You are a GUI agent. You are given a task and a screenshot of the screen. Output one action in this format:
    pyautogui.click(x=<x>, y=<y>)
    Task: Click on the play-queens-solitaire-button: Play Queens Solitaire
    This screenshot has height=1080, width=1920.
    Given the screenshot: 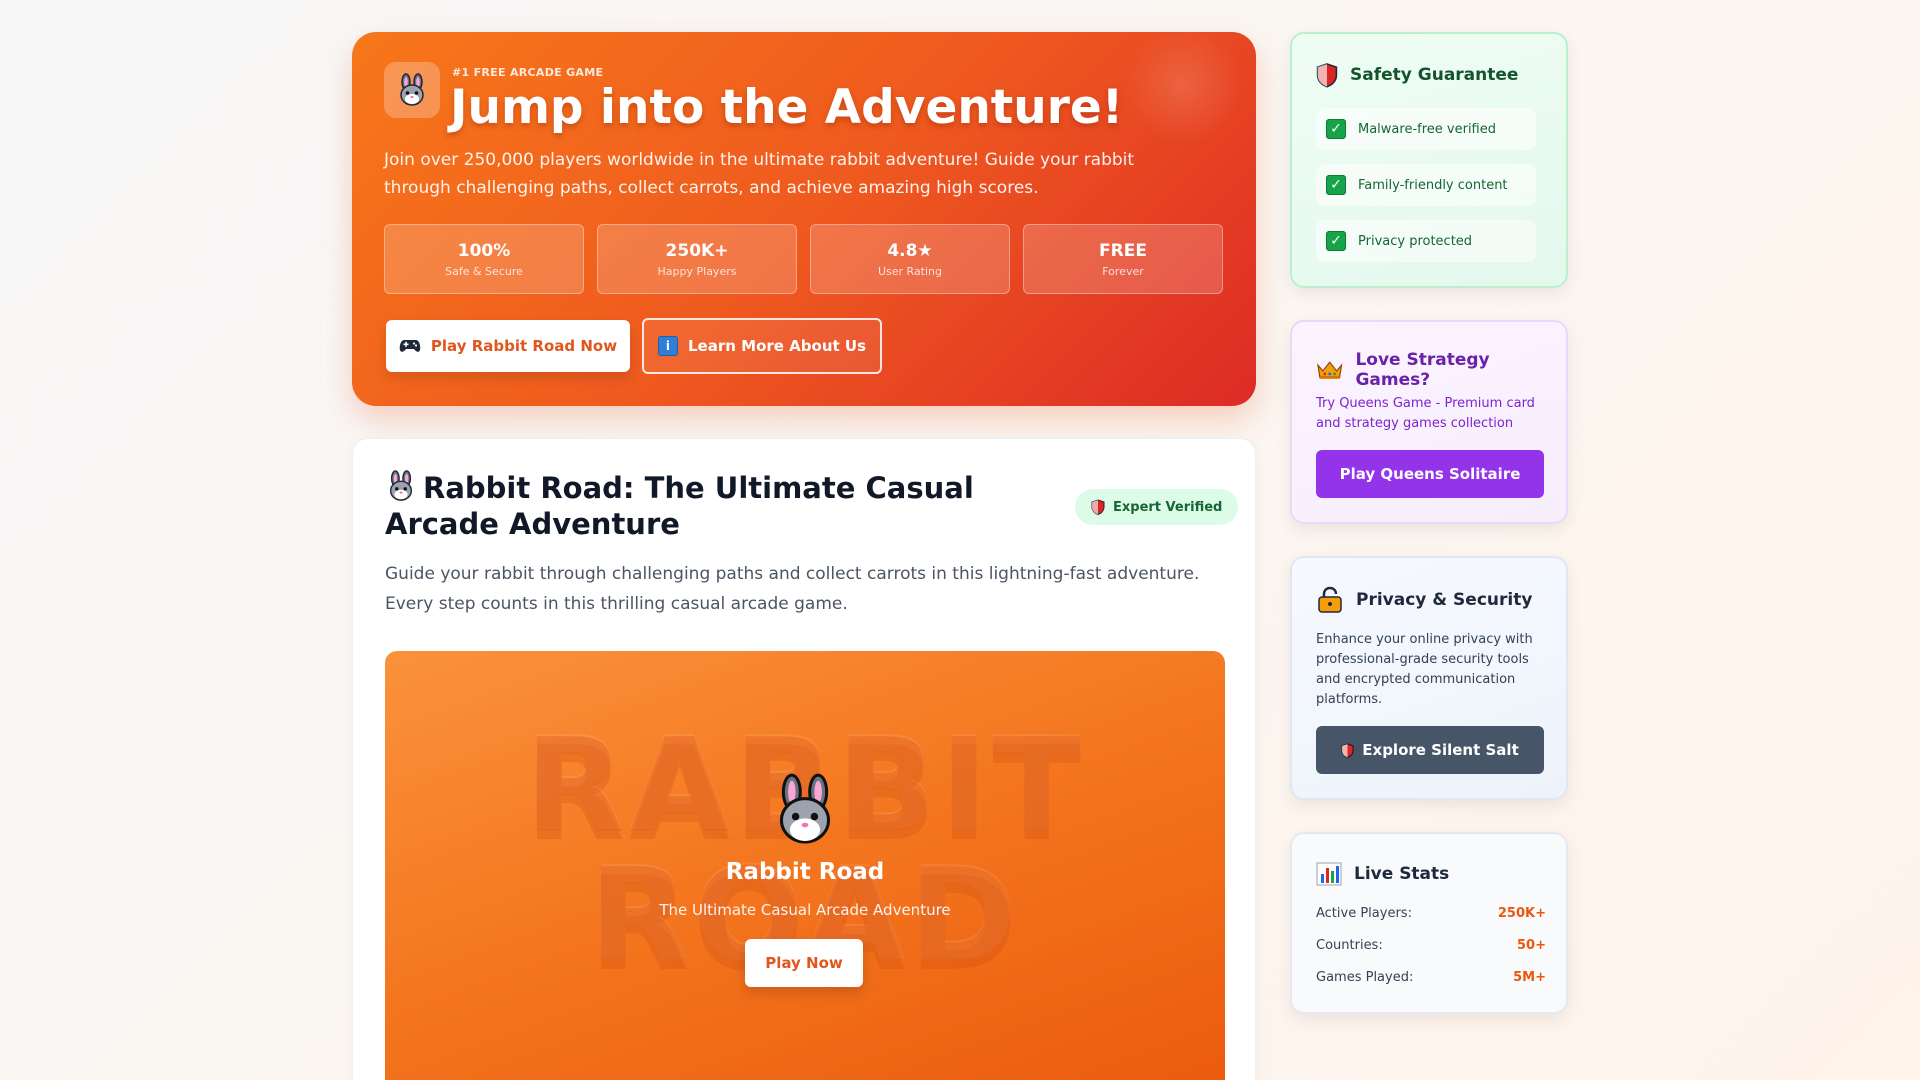 What is the action you would take?
    pyautogui.click(x=1430, y=474)
    